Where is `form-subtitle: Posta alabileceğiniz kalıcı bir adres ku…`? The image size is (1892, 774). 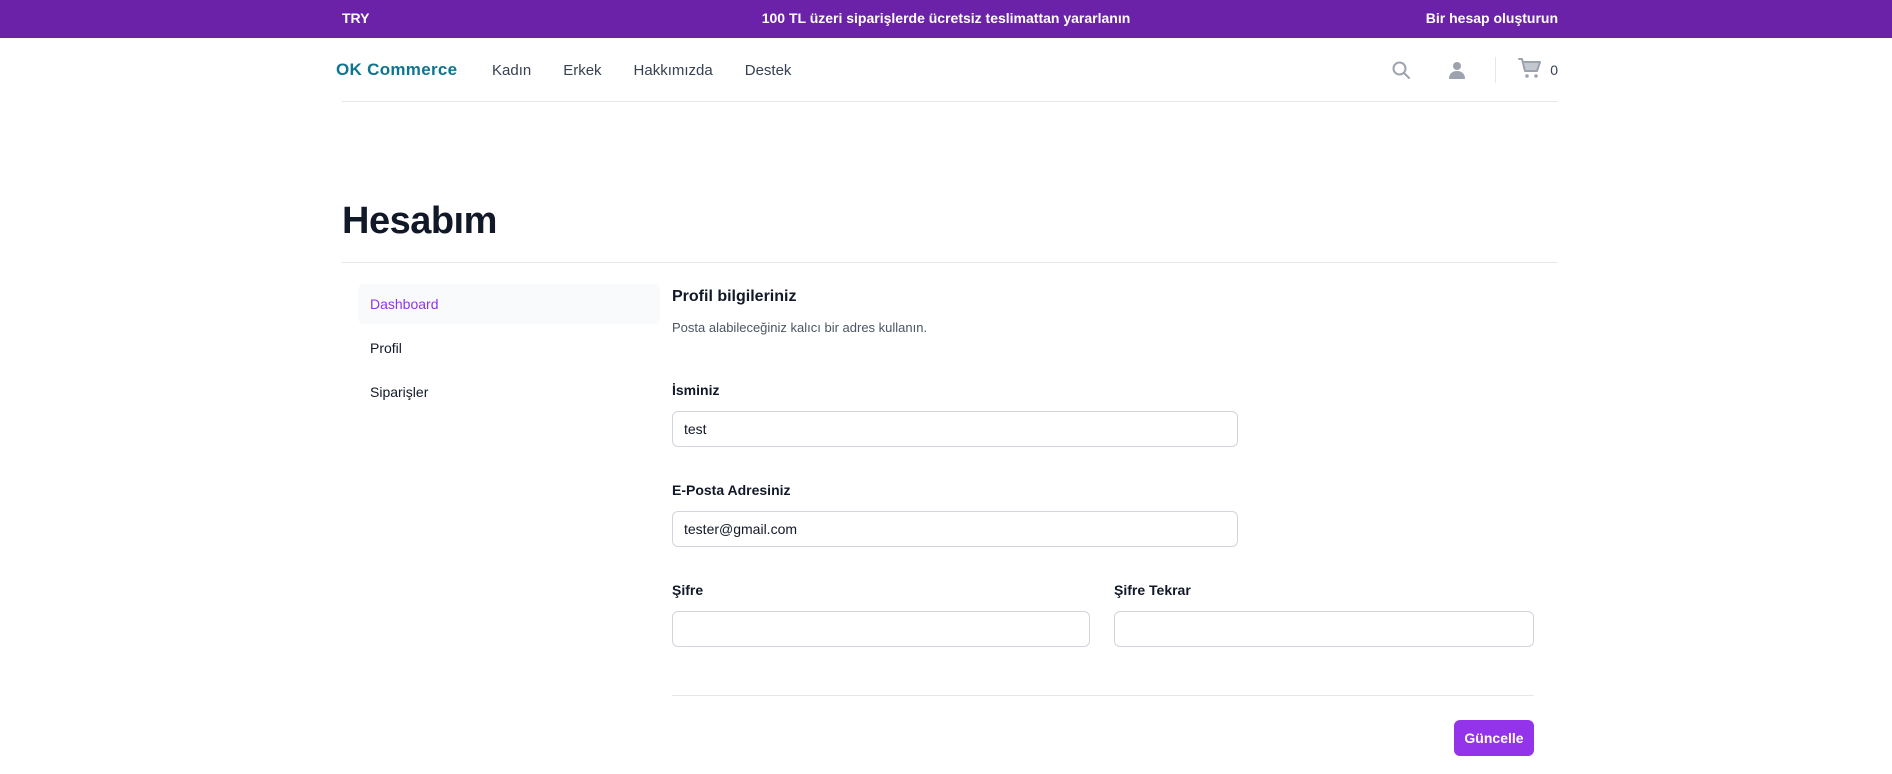
form-subtitle: Posta alabileceğiniz kalıcı bir adres ku… is located at coordinates (800, 327).